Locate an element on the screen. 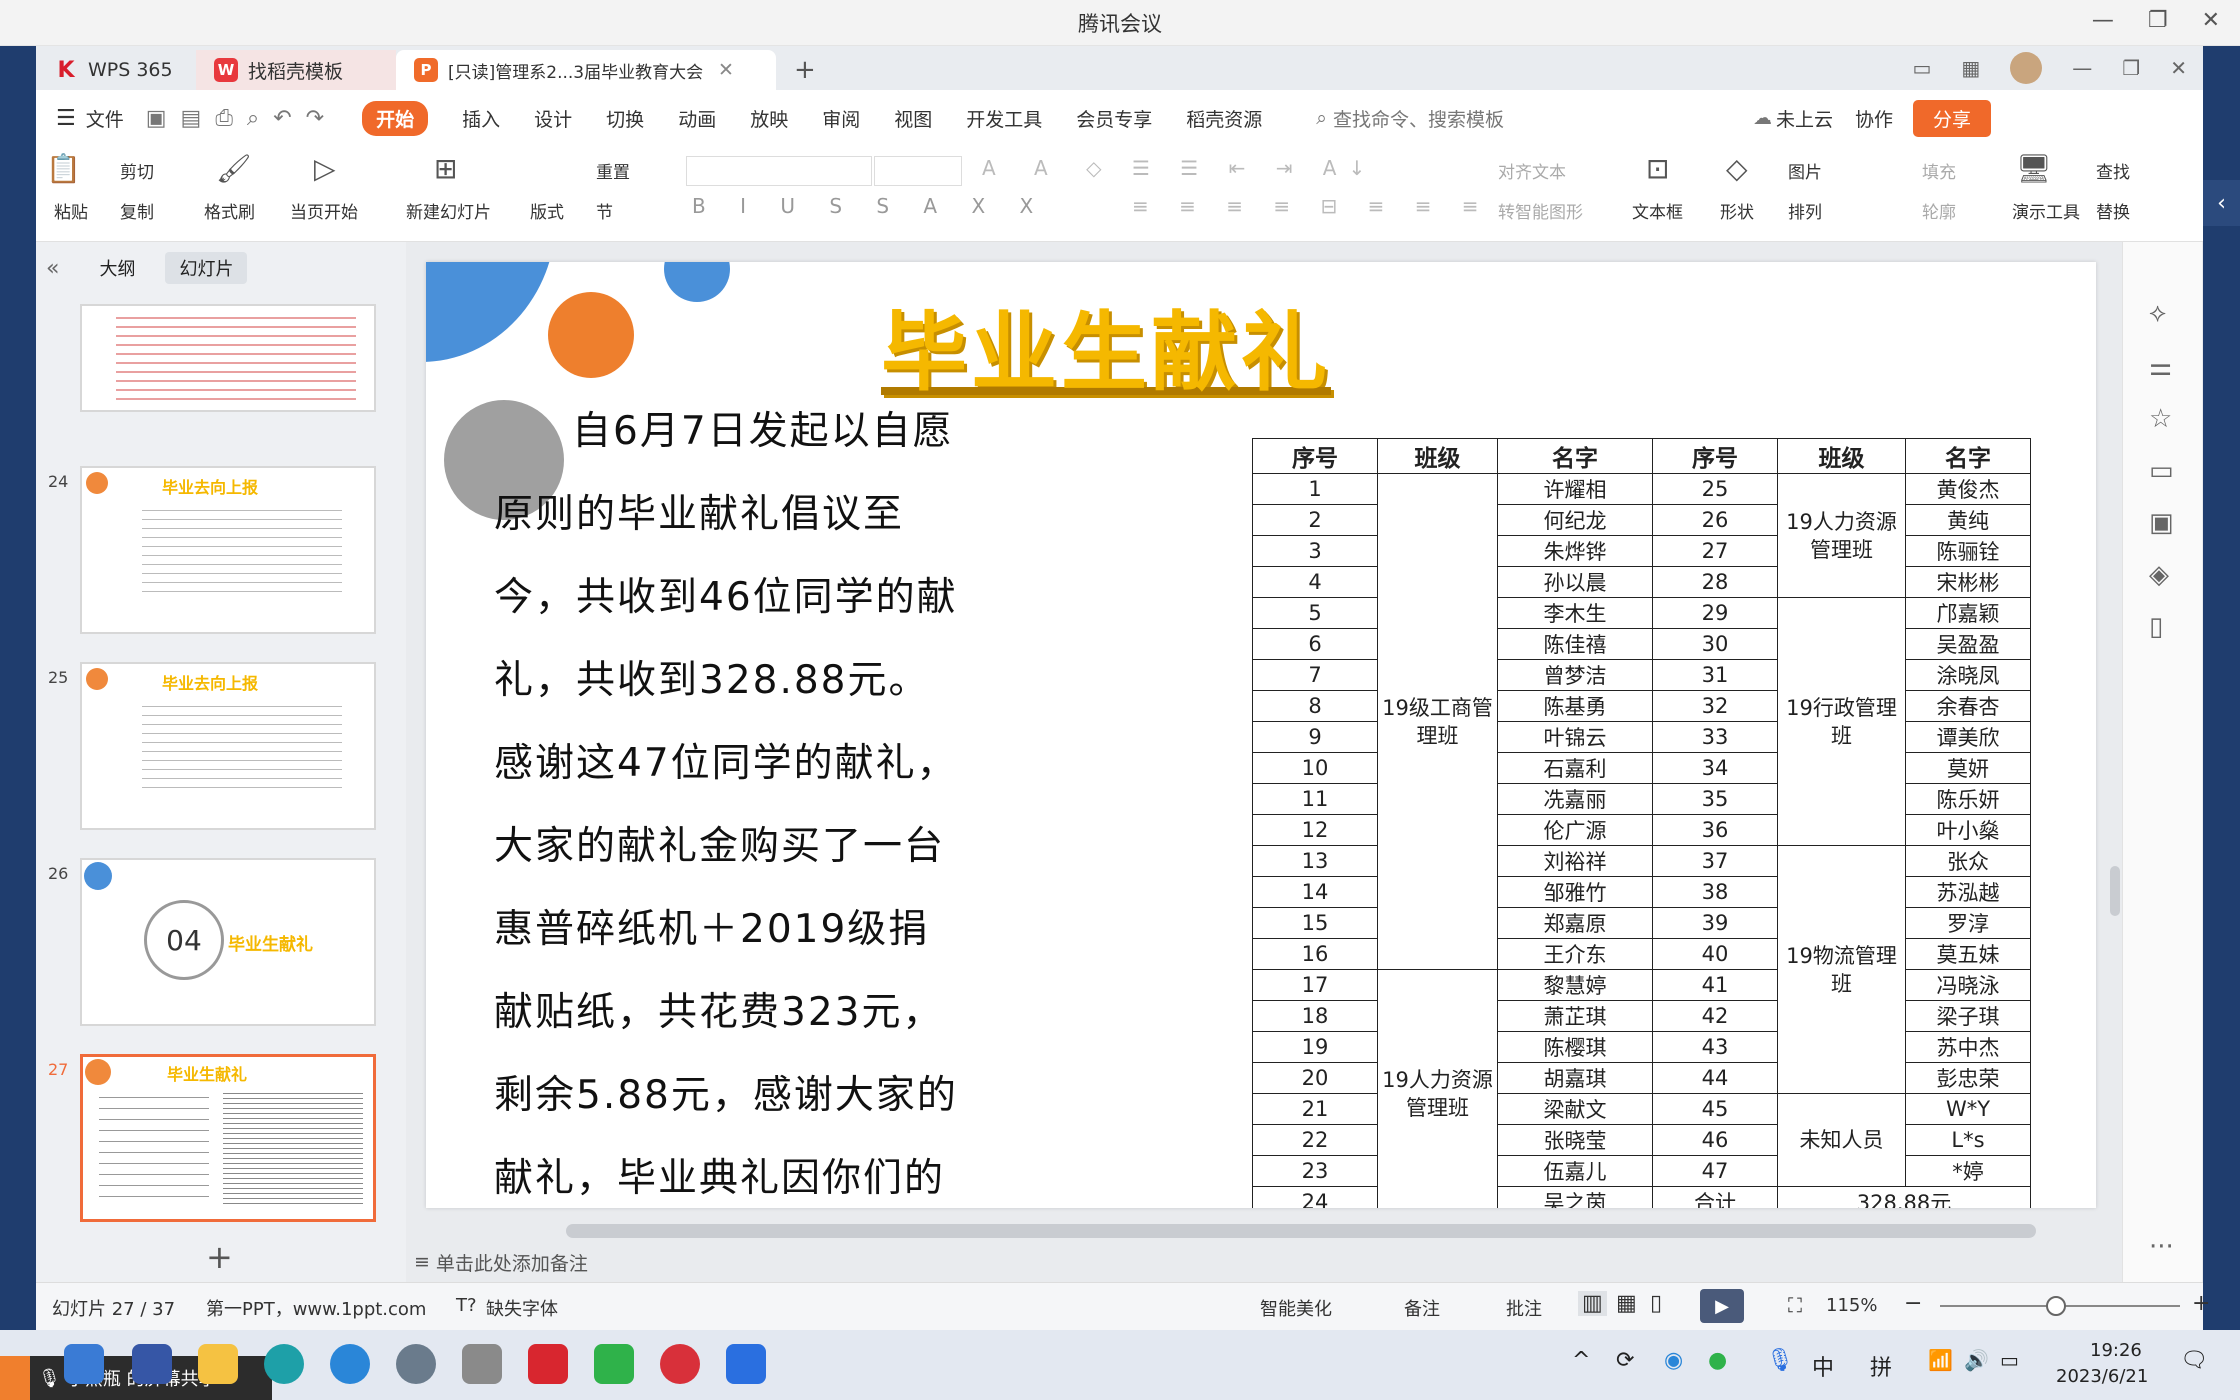  more-icon: ··· is located at coordinates (2161, 1247).